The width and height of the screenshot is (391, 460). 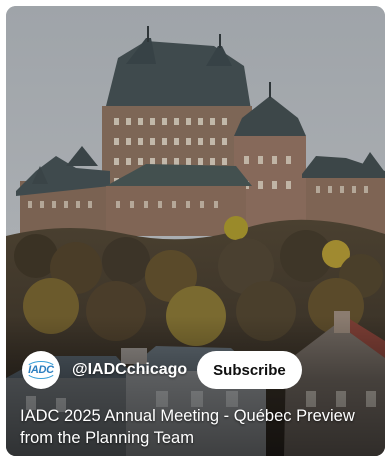 I want to click on channel-avatar: IADC, so click(x=41, y=370).